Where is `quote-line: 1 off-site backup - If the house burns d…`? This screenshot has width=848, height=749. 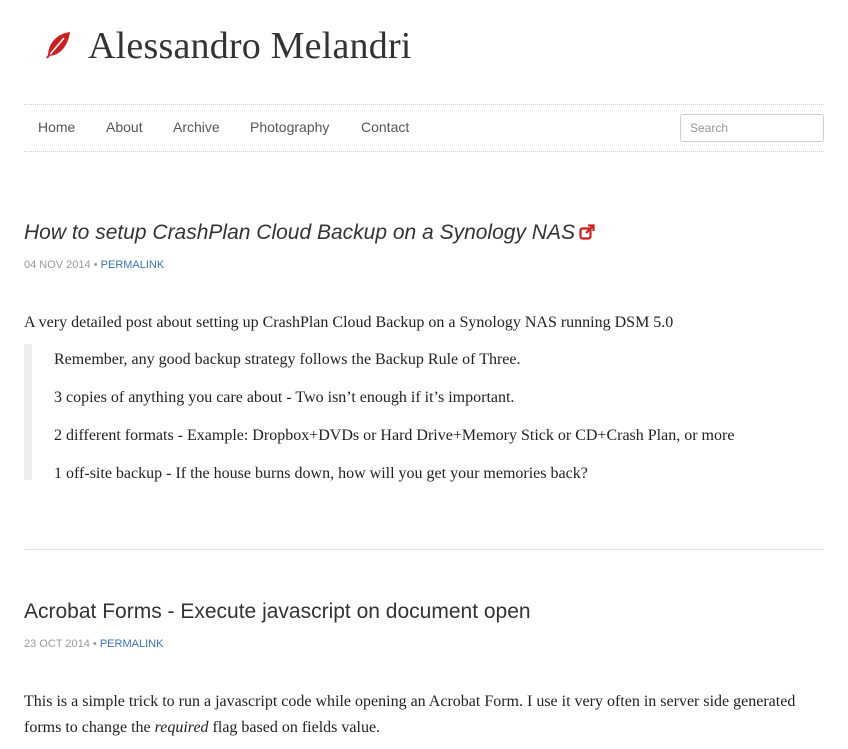 quote-line: 1 off-site backup - If the house burns d… is located at coordinates (321, 473).